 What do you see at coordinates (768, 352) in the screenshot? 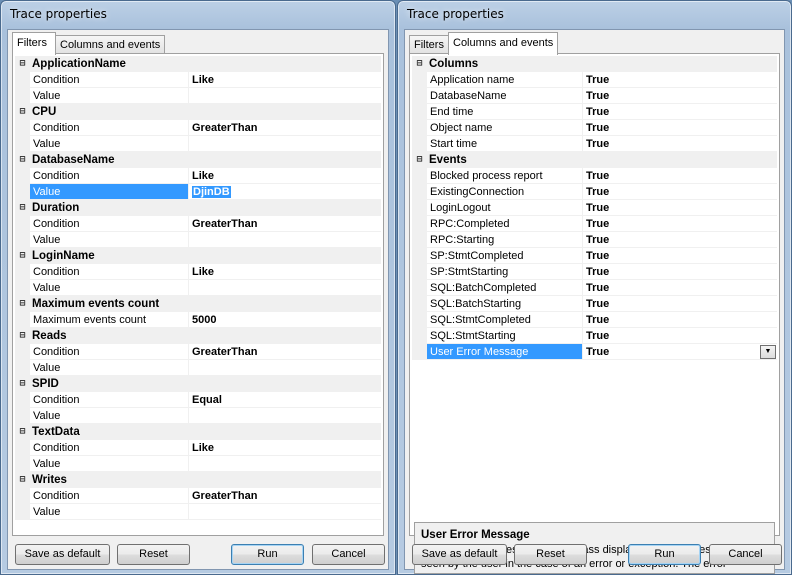
I see `chevron-down-icon: ▼` at bounding box center [768, 352].